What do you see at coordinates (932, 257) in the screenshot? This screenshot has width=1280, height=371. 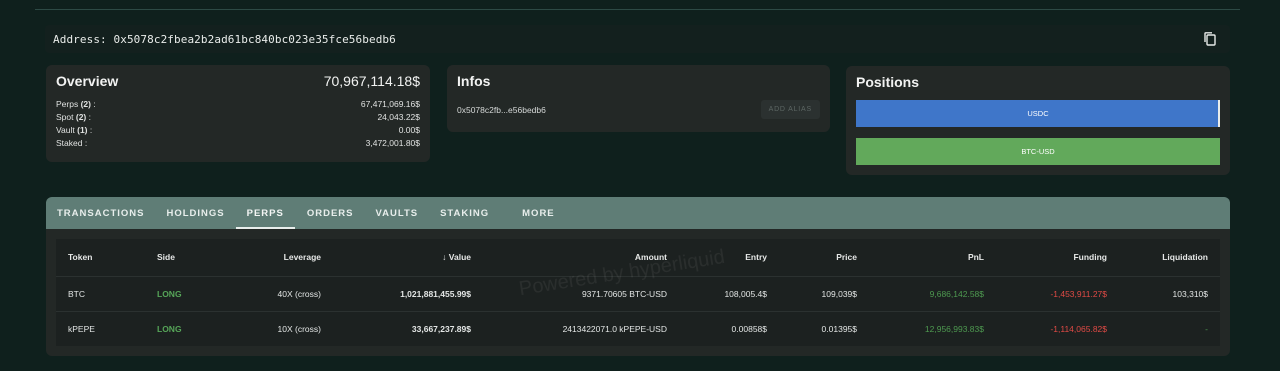 I see `col-pnl: PnL` at bounding box center [932, 257].